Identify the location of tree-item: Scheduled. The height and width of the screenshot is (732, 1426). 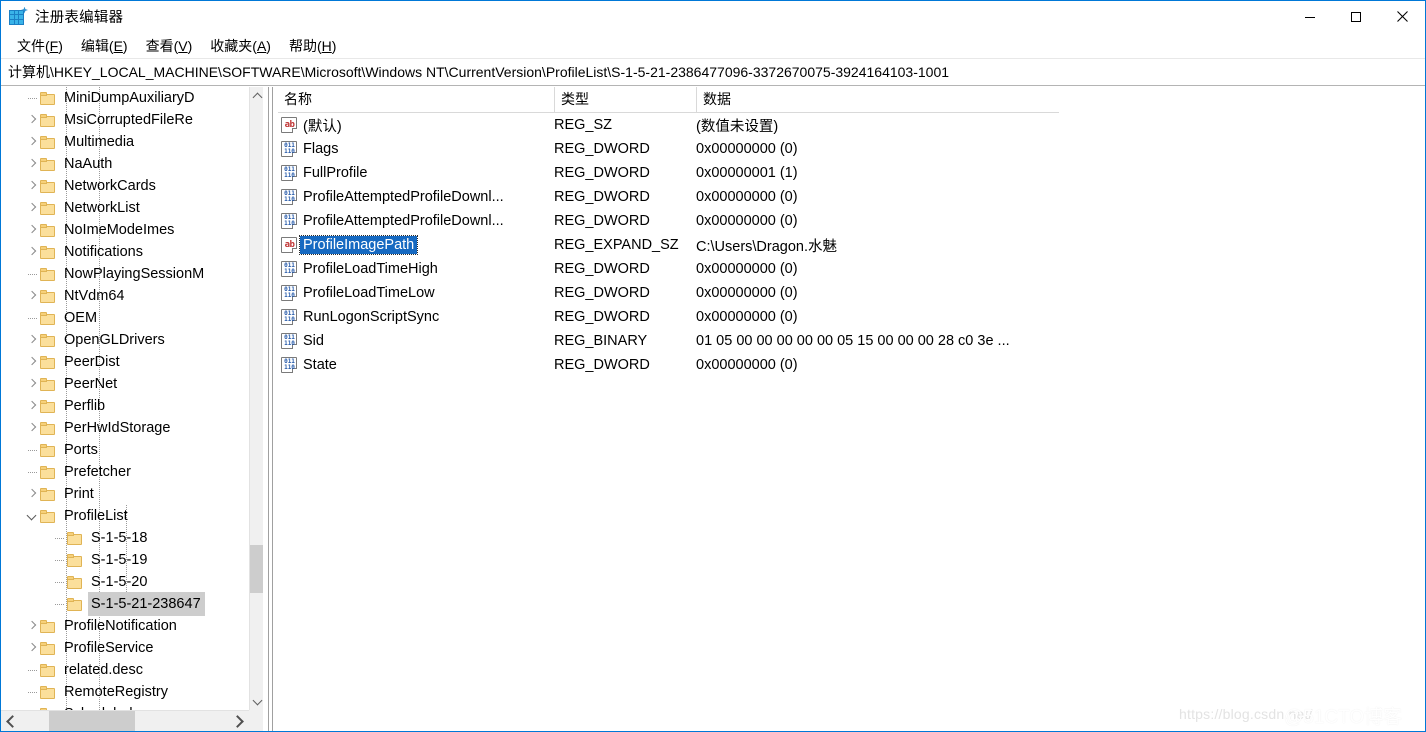
(125, 706).